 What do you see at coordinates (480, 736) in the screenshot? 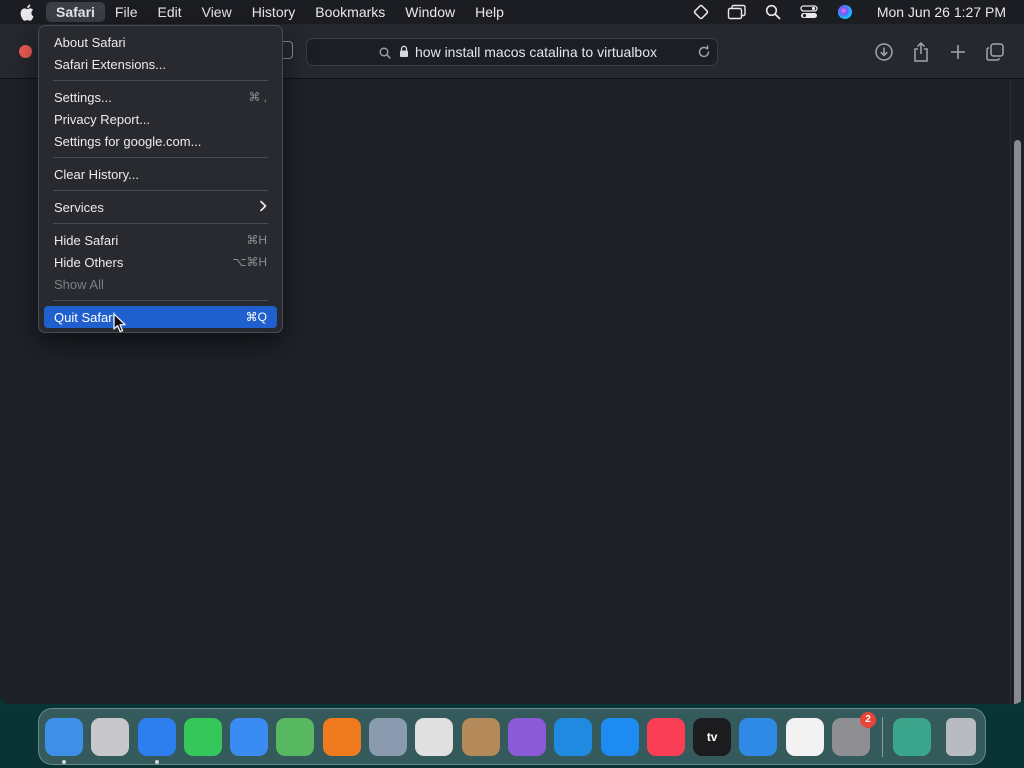
I see `dock-app-contacts-icon` at bounding box center [480, 736].